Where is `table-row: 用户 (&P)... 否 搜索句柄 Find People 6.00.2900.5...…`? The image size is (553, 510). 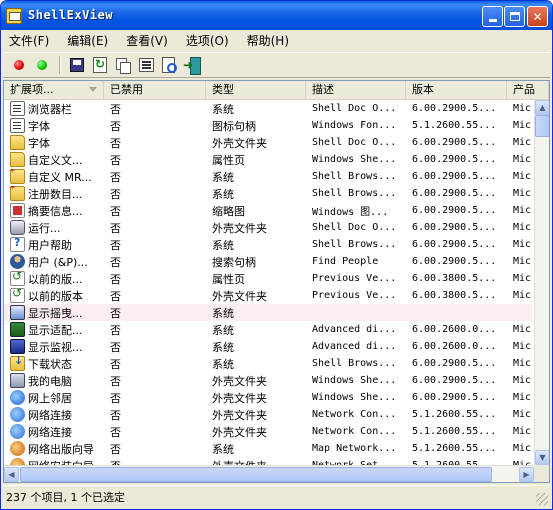
table-row: 用户 (&P)... 否 搜索句柄 Find People 6.00.2900.5...… is located at coordinates (268, 261).